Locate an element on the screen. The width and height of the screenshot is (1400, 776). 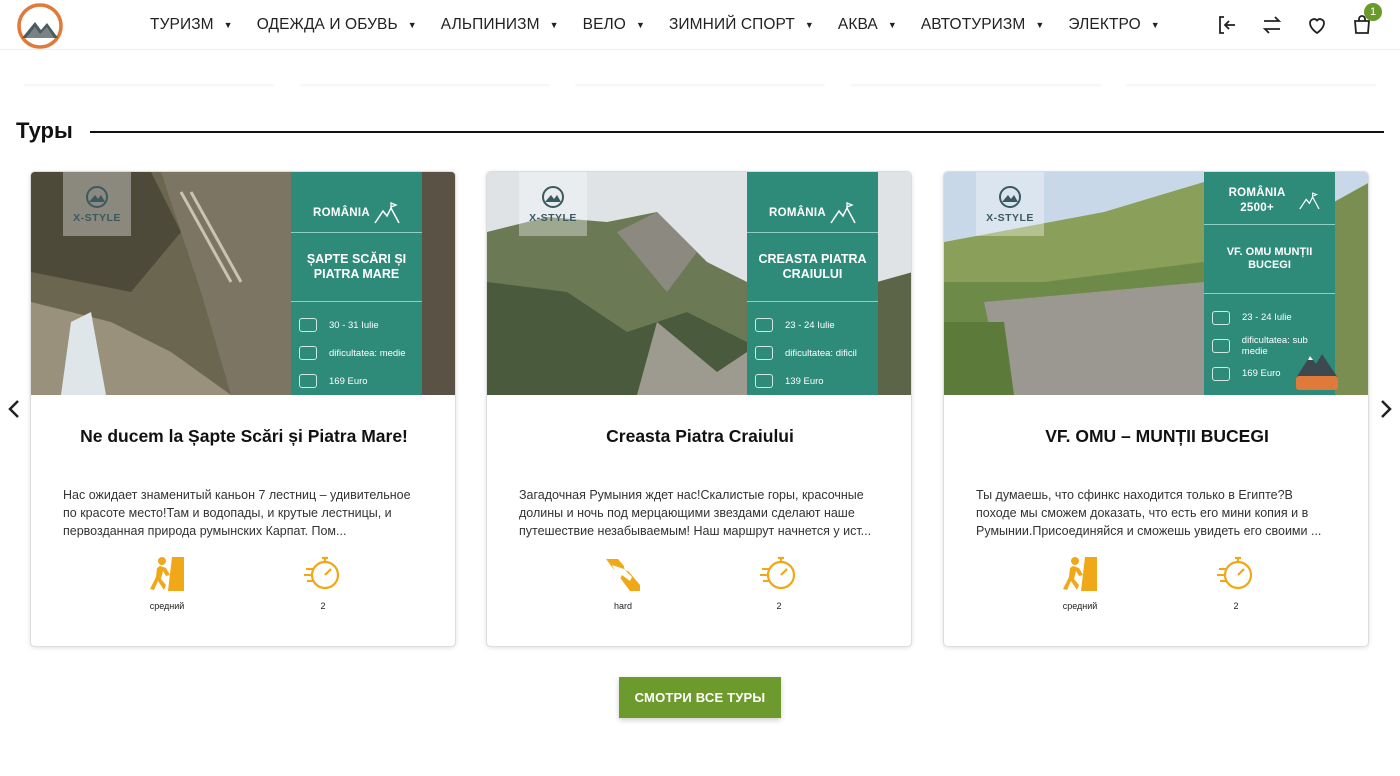
nav-item-winter: ЗИМНИЙ СПОРТ ▼ is located at coordinates (741, 25).